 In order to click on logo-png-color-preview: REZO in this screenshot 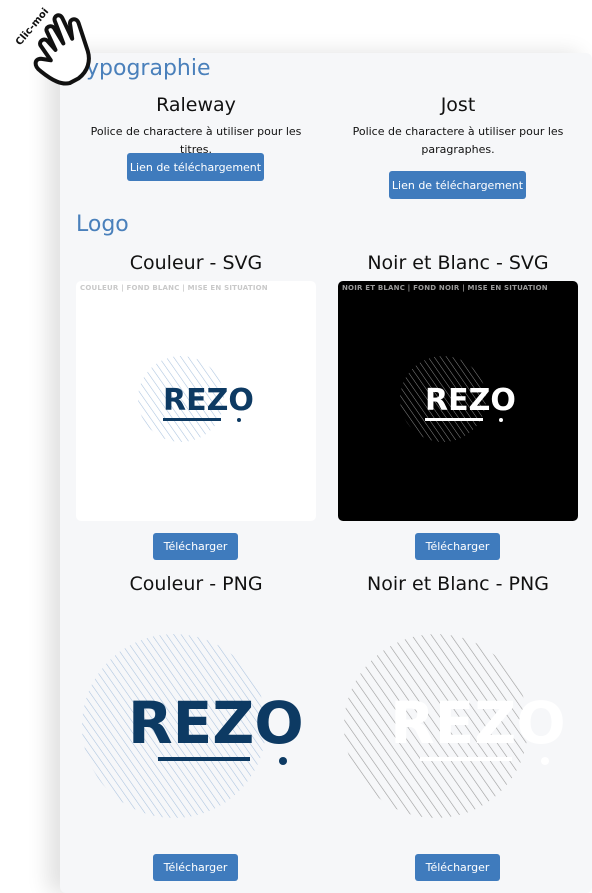, I will do `click(196, 720)`.